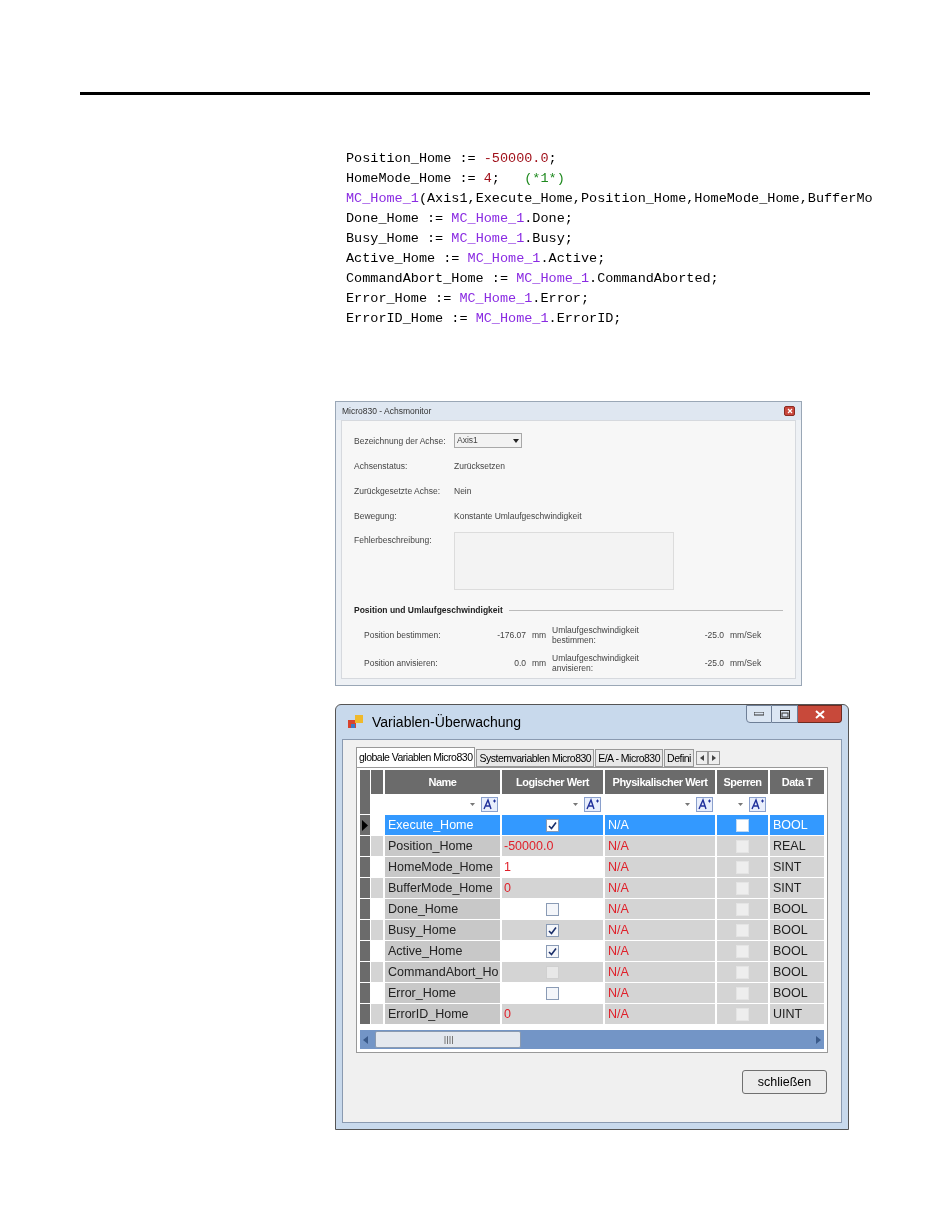  Describe the element at coordinates (442, 951) in the screenshot. I see `table-cell: Active_Home` at that location.